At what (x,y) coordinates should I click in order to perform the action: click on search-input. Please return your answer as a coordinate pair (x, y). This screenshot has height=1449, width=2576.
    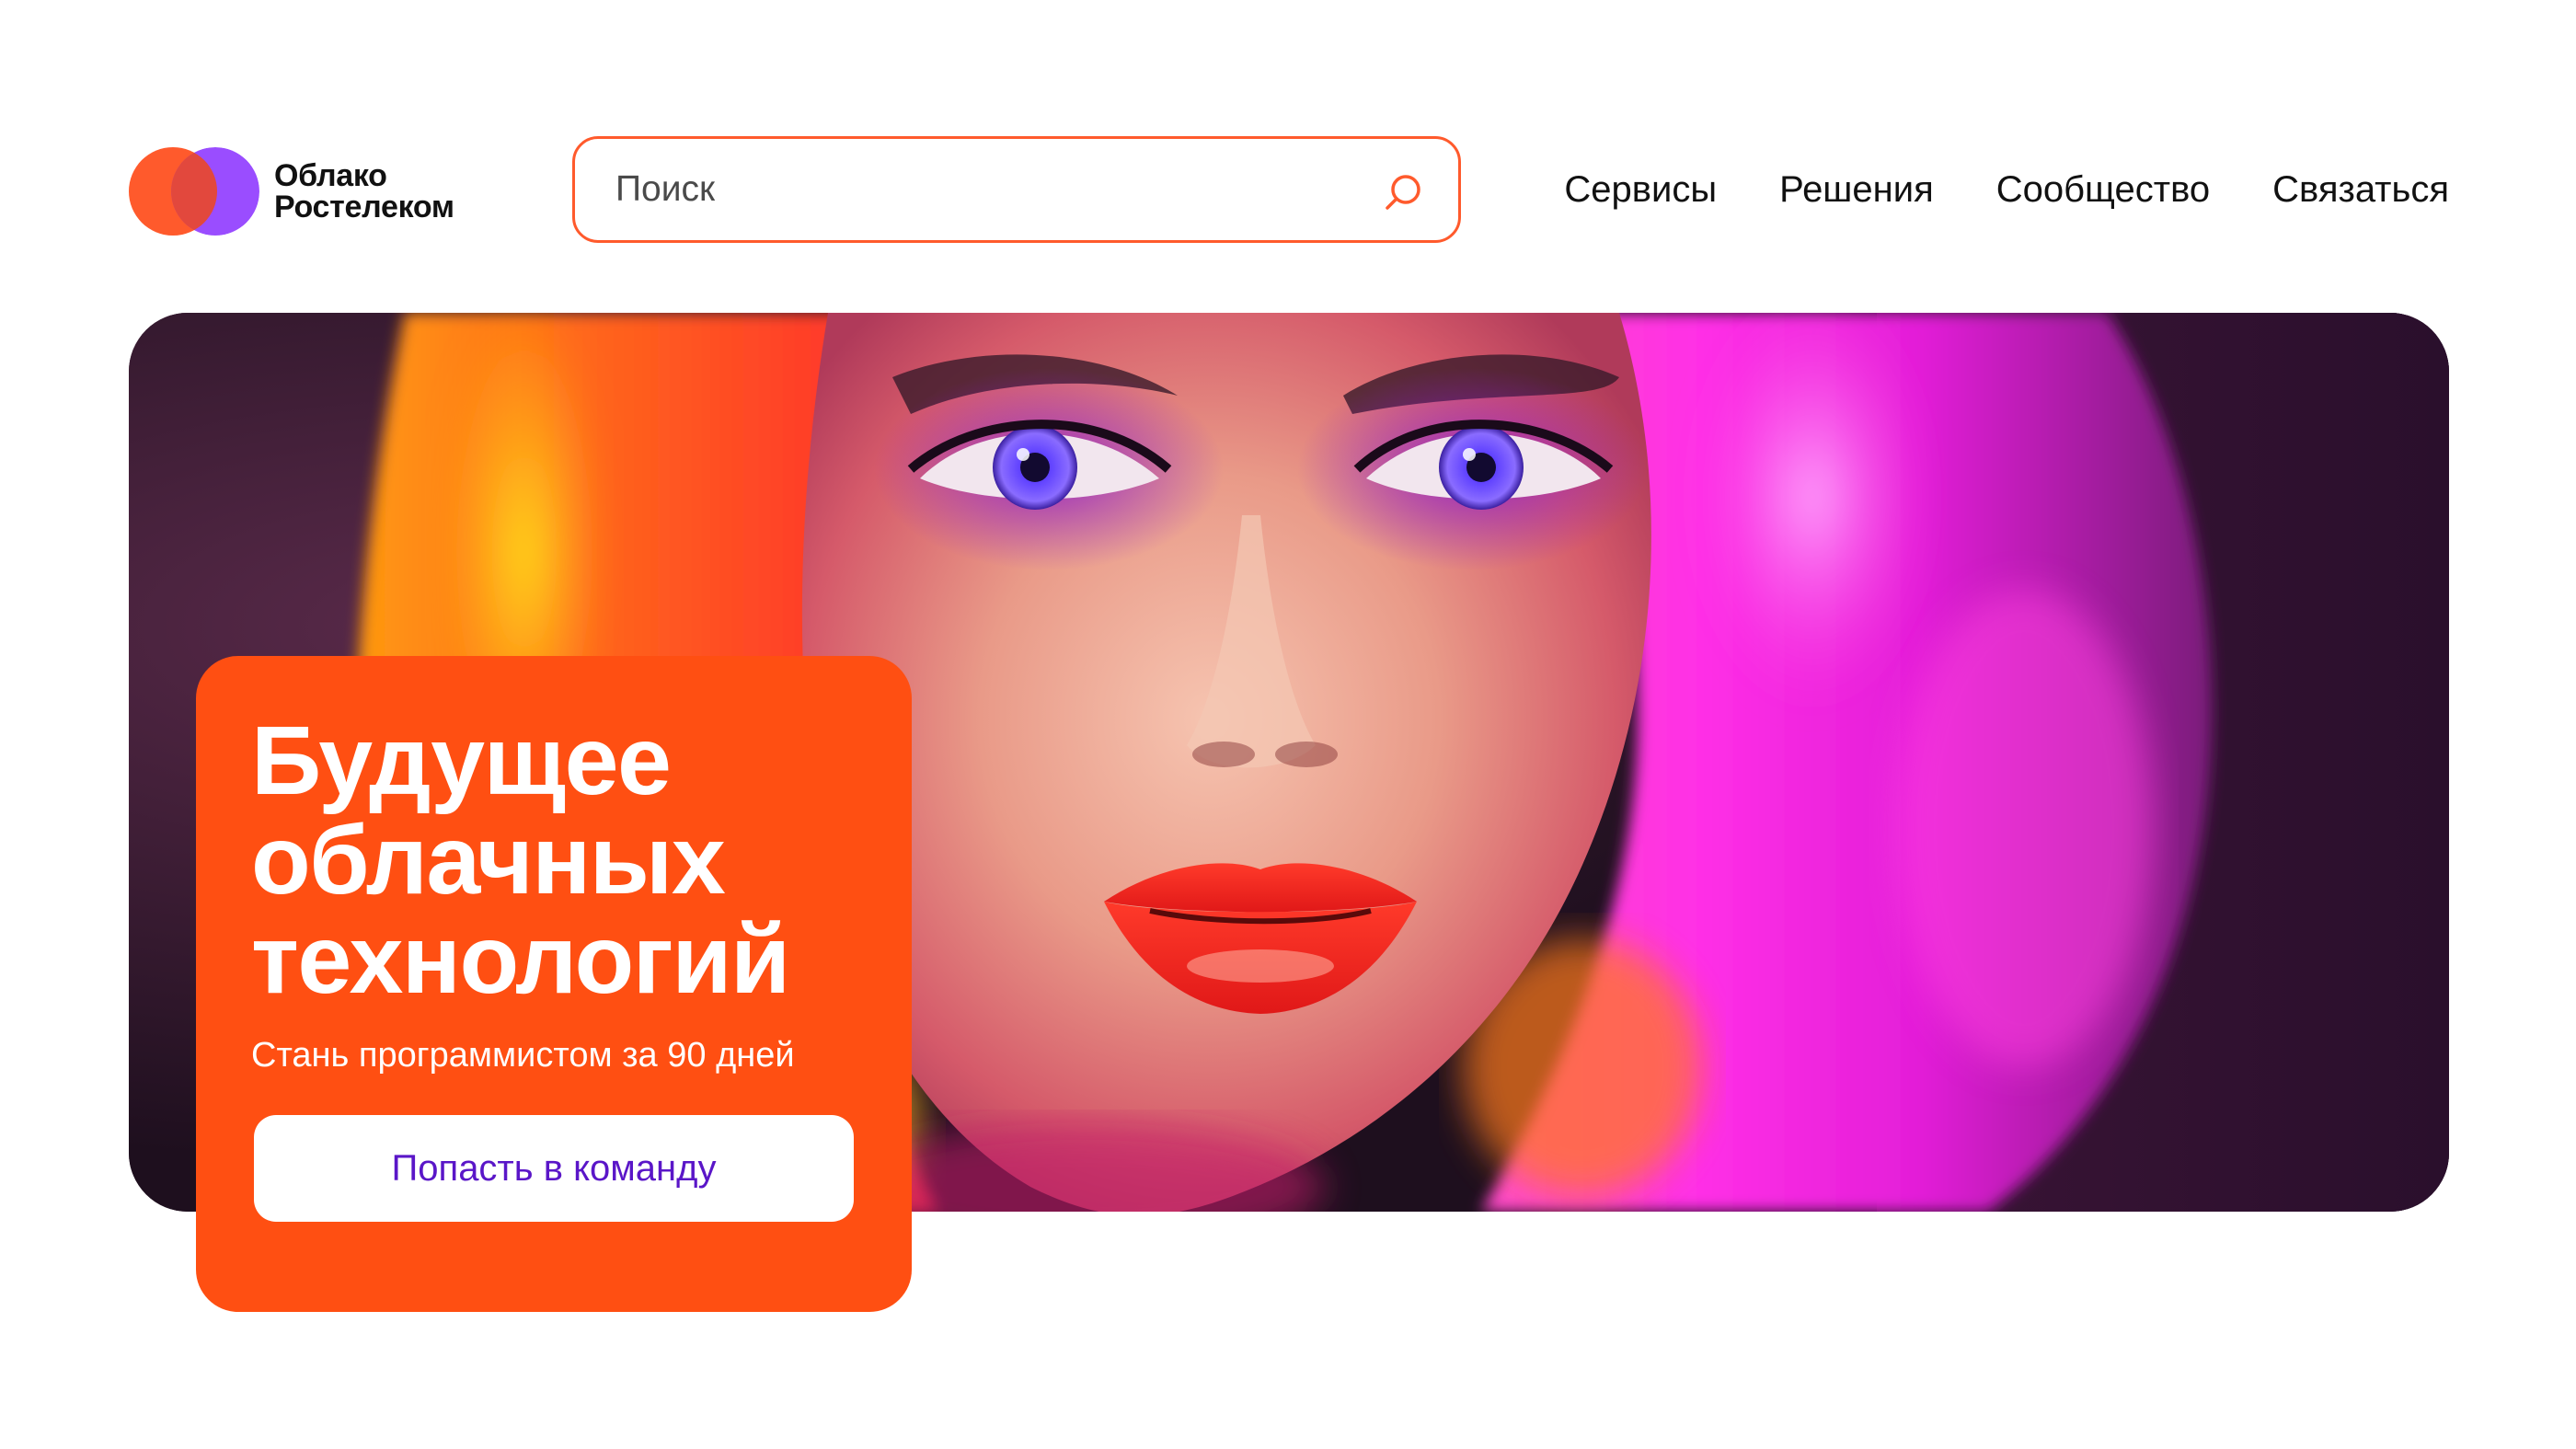
    Looking at the image, I should click on (965, 189).